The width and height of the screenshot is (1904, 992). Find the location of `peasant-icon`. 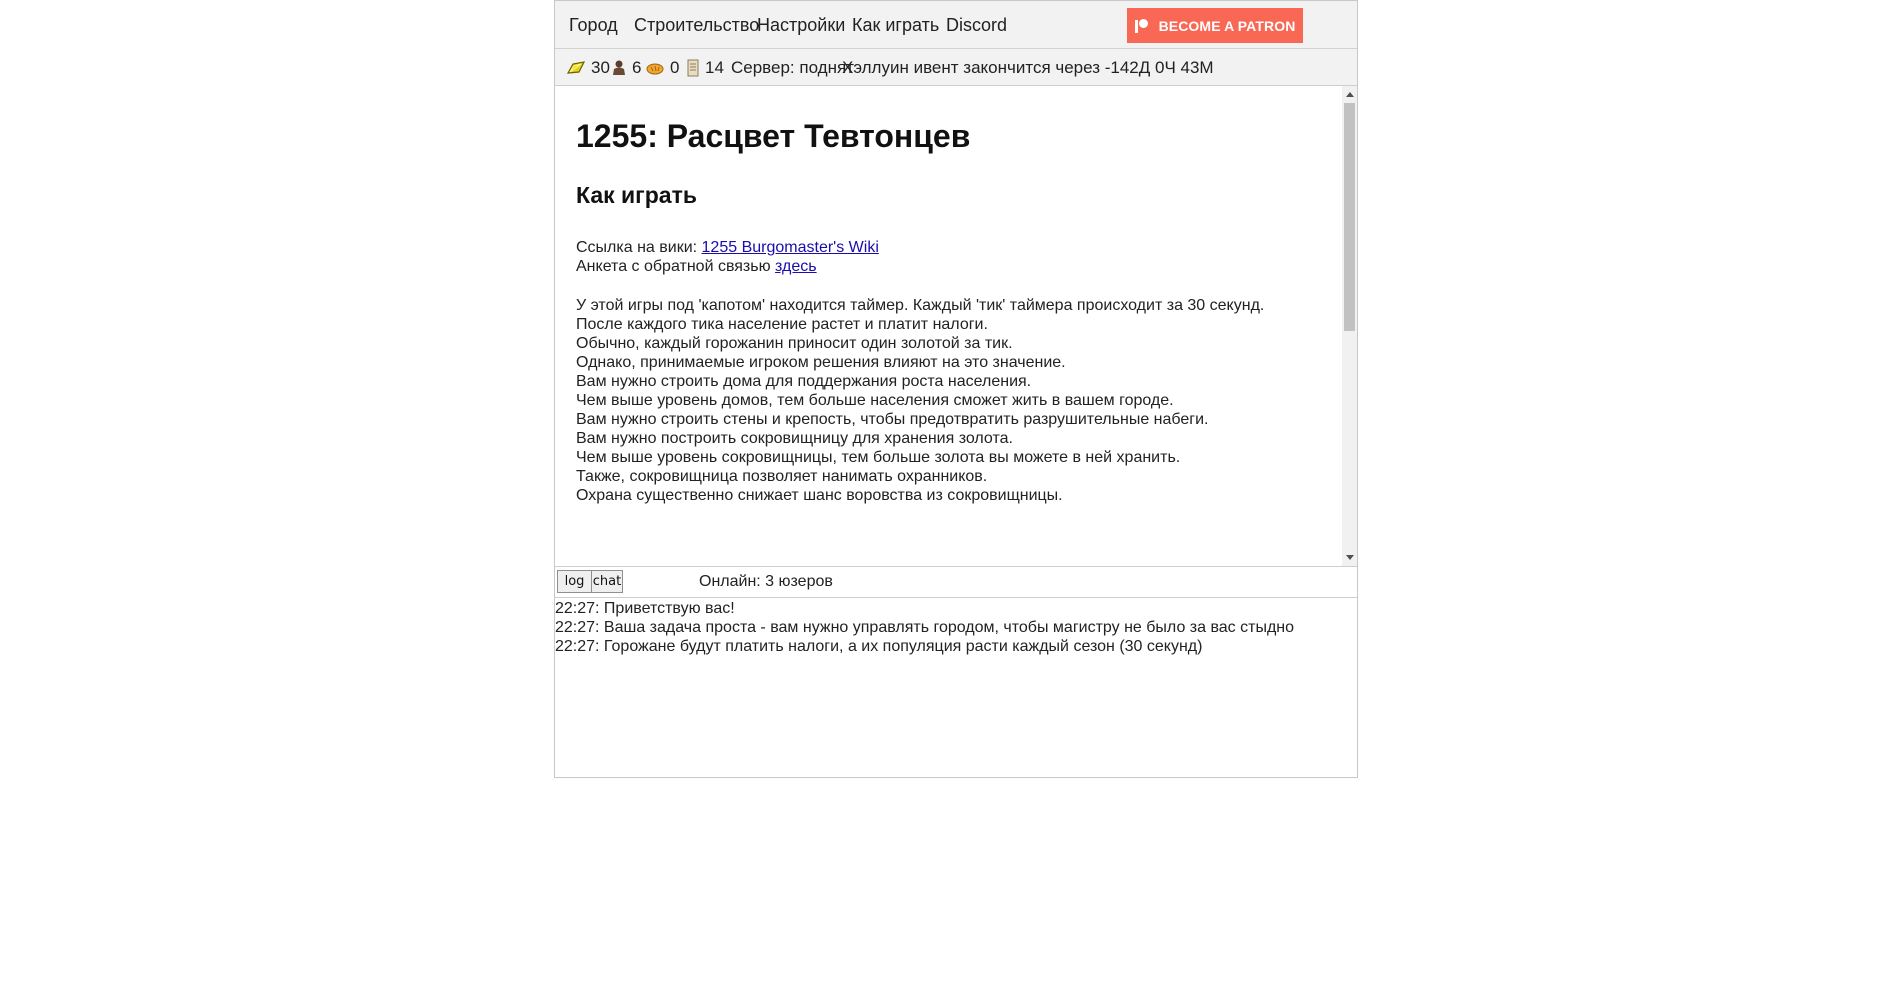

peasant-icon is located at coordinates (619, 67).